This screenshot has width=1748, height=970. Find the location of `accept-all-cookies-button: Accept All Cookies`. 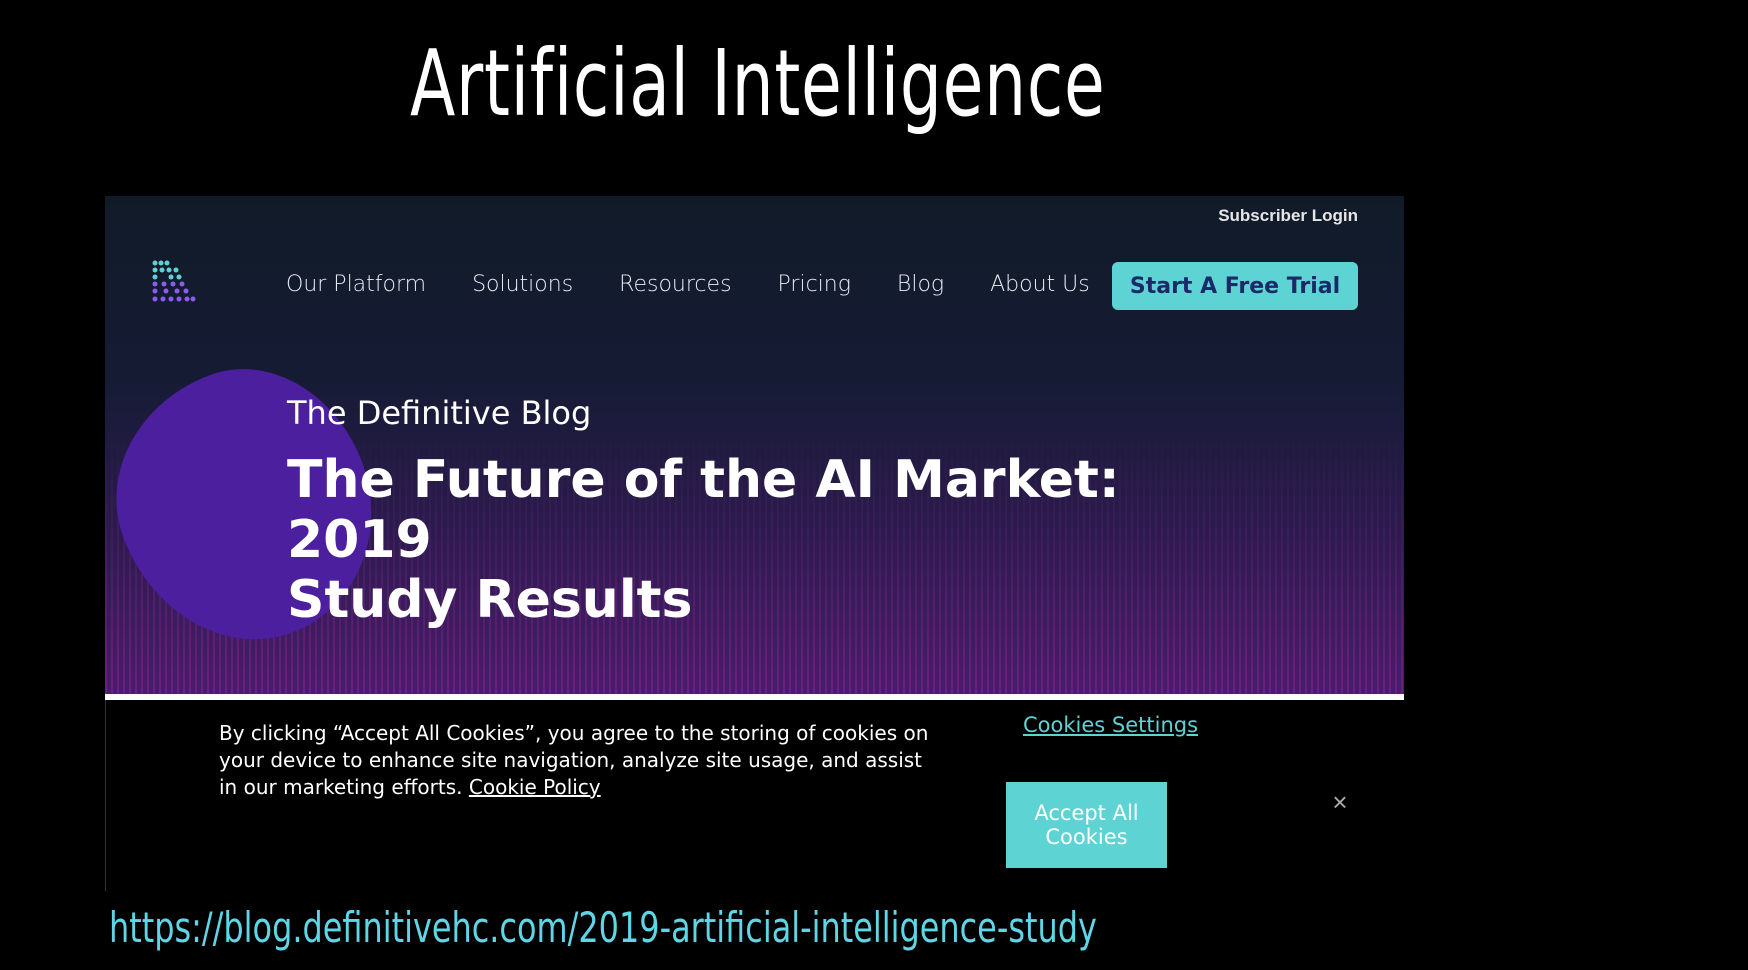

accept-all-cookies-button: Accept All Cookies is located at coordinates (1086, 825).